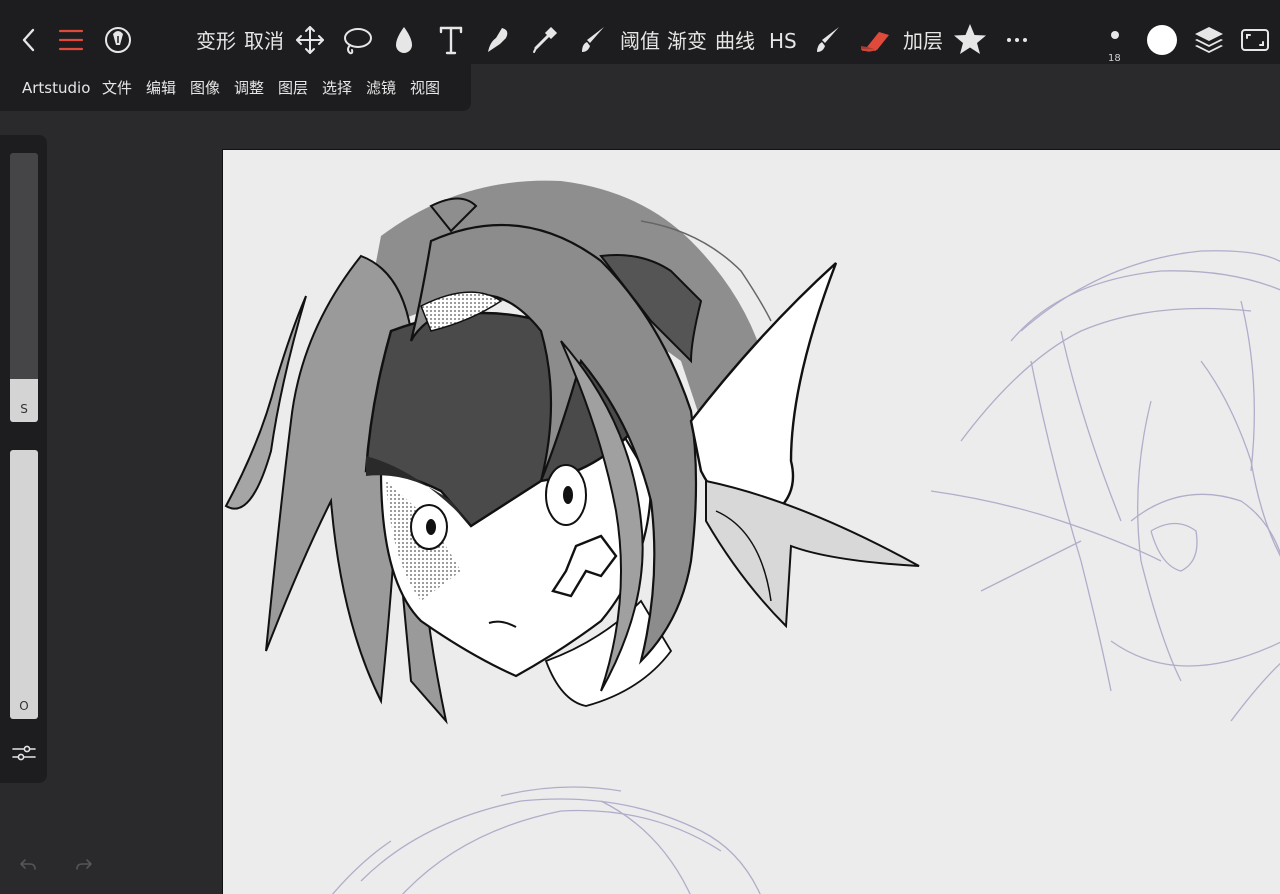 The image size is (1280, 894). What do you see at coordinates (205, 88) in the screenshot?
I see `menu-image: 图像` at bounding box center [205, 88].